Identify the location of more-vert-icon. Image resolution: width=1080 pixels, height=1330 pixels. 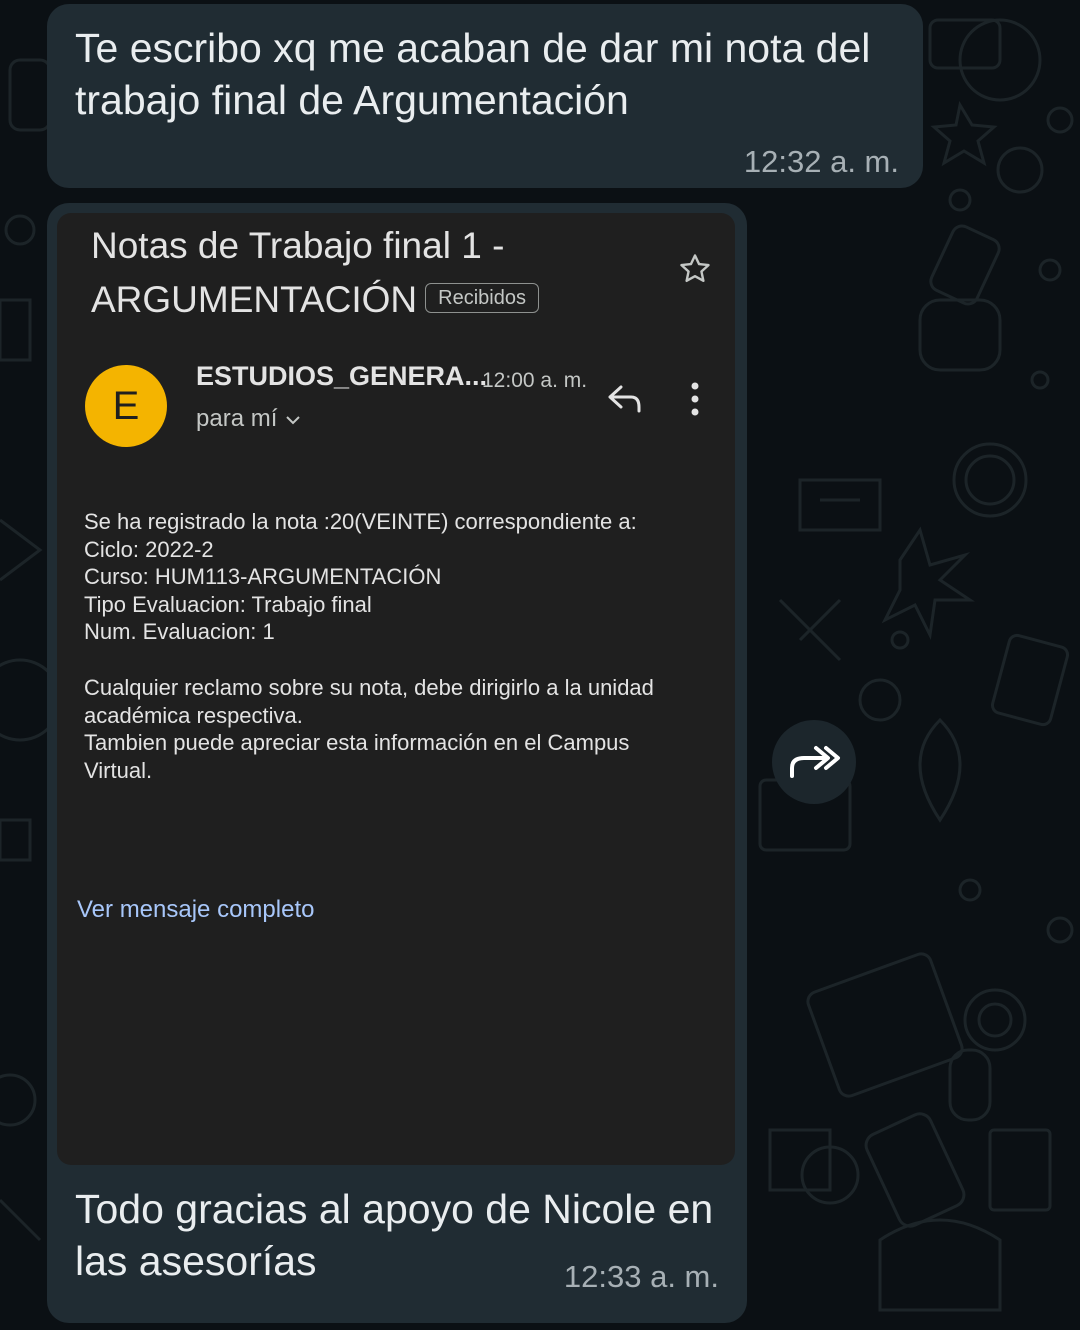
(695, 399).